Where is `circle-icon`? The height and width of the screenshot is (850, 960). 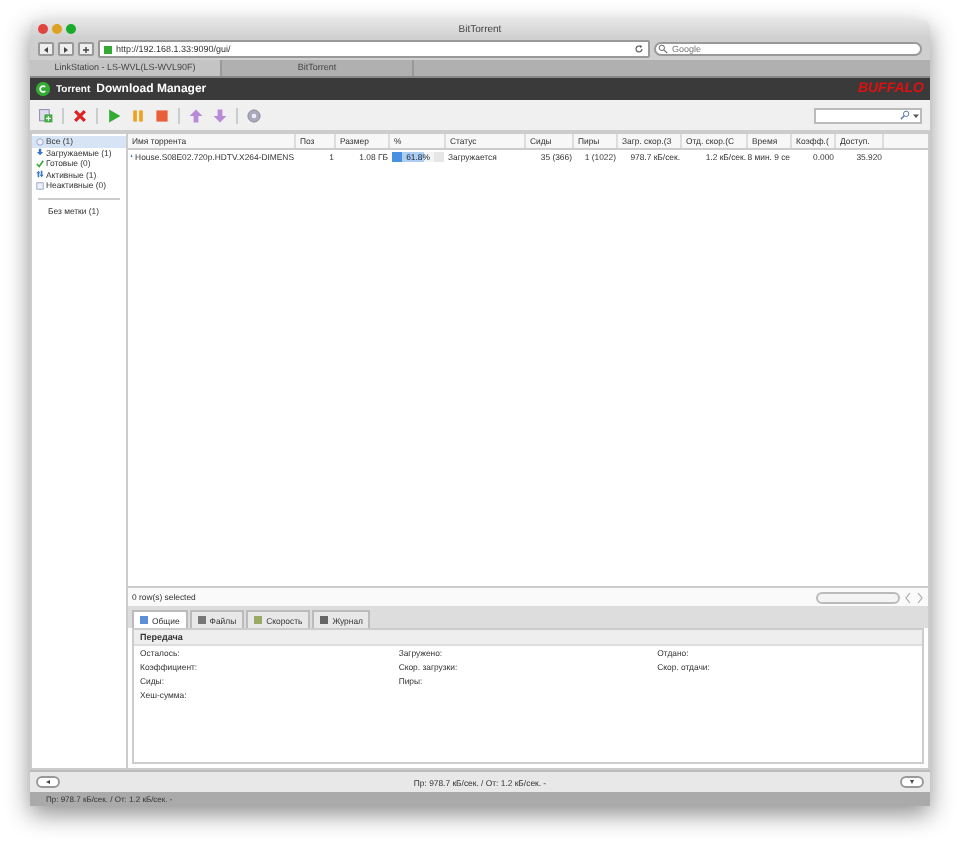
circle-icon is located at coordinates (40, 141).